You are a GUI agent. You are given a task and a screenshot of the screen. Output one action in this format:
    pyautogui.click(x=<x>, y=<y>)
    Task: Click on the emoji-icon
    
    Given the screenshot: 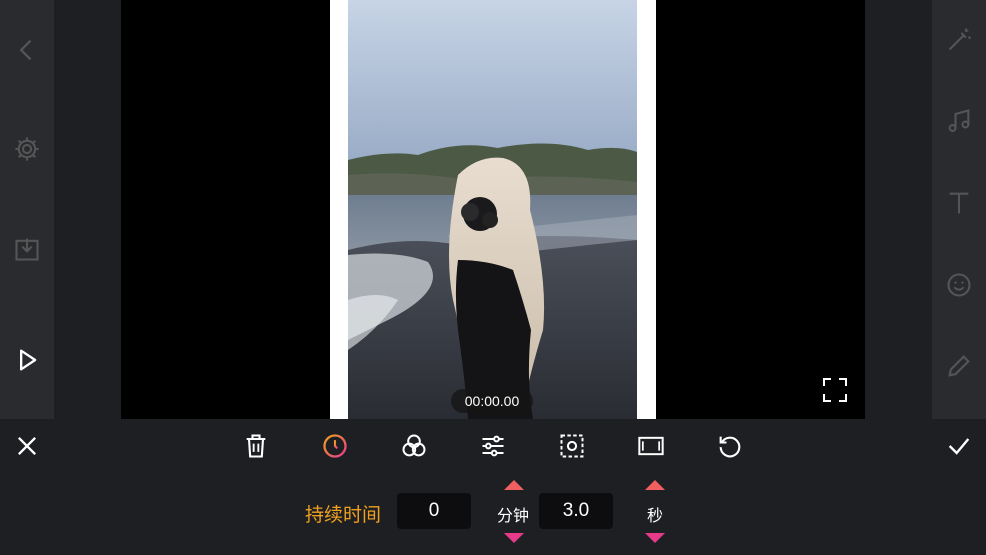 What is the action you would take?
    pyautogui.click(x=959, y=285)
    